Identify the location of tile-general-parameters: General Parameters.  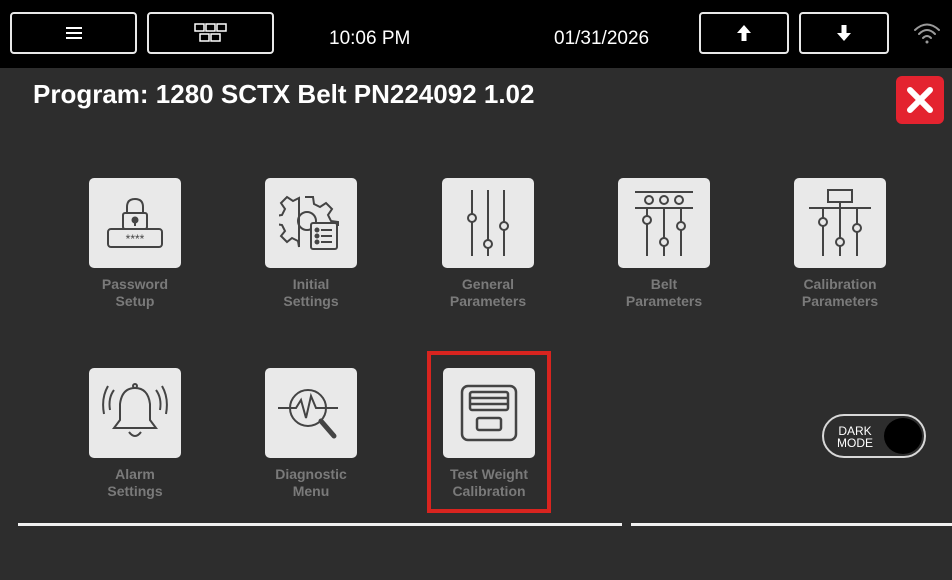
(488, 244).